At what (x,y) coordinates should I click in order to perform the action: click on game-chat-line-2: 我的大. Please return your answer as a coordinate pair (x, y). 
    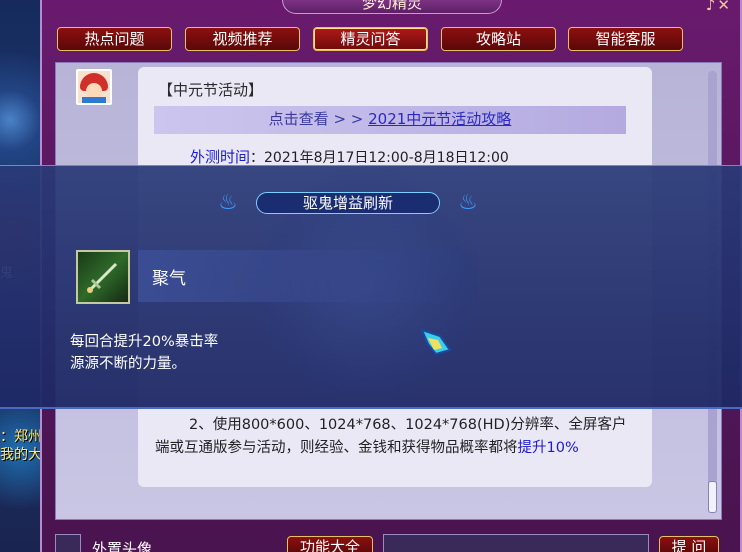
    Looking at the image, I should click on (21, 455).